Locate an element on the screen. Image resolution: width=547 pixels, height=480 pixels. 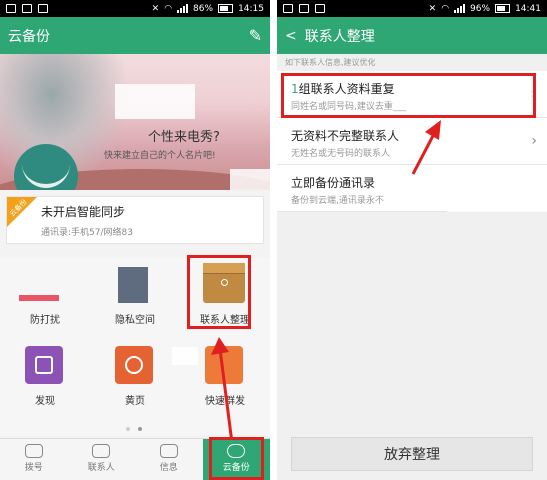
page-indicator is located at coordinates (134, 429).